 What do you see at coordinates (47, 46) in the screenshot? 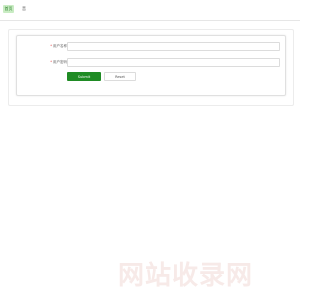
I see `username-label: *用户名称` at bounding box center [47, 46].